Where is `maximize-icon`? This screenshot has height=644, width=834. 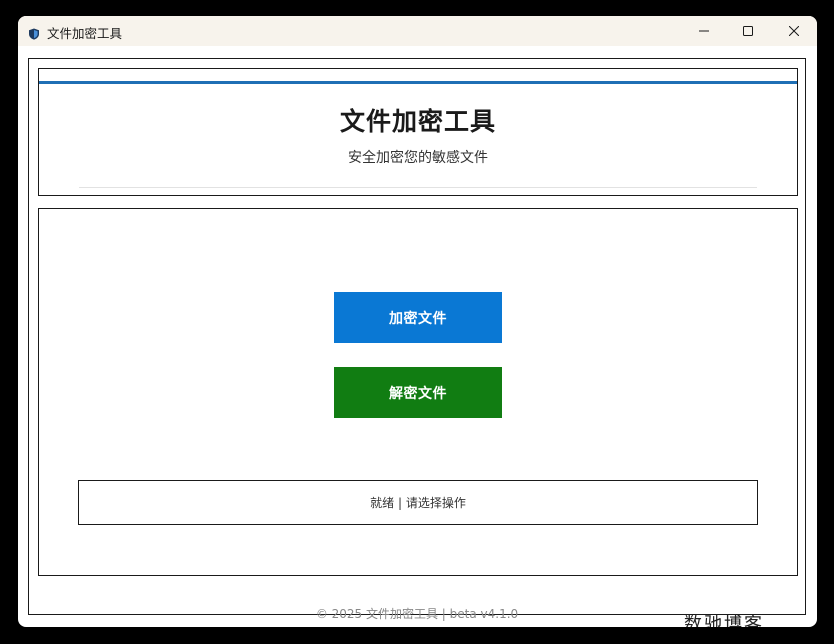
maximize-icon is located at coordinates (748, 31).